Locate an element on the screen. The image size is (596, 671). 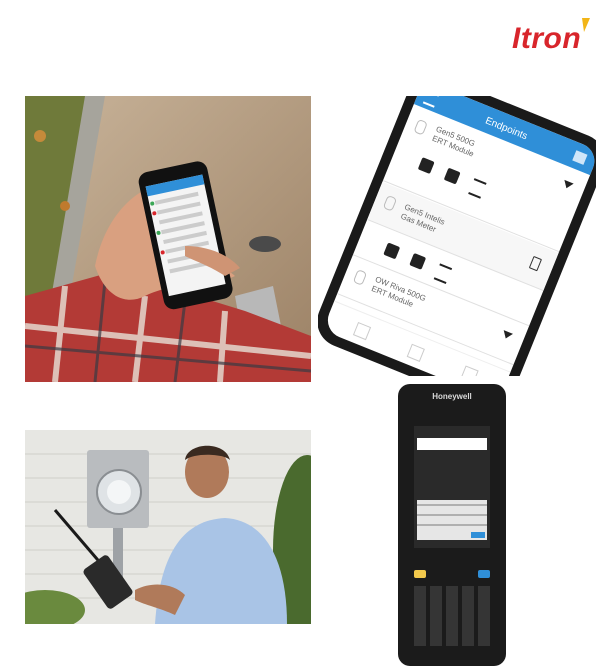
handheld-screen is located at coordinates (452, 487).